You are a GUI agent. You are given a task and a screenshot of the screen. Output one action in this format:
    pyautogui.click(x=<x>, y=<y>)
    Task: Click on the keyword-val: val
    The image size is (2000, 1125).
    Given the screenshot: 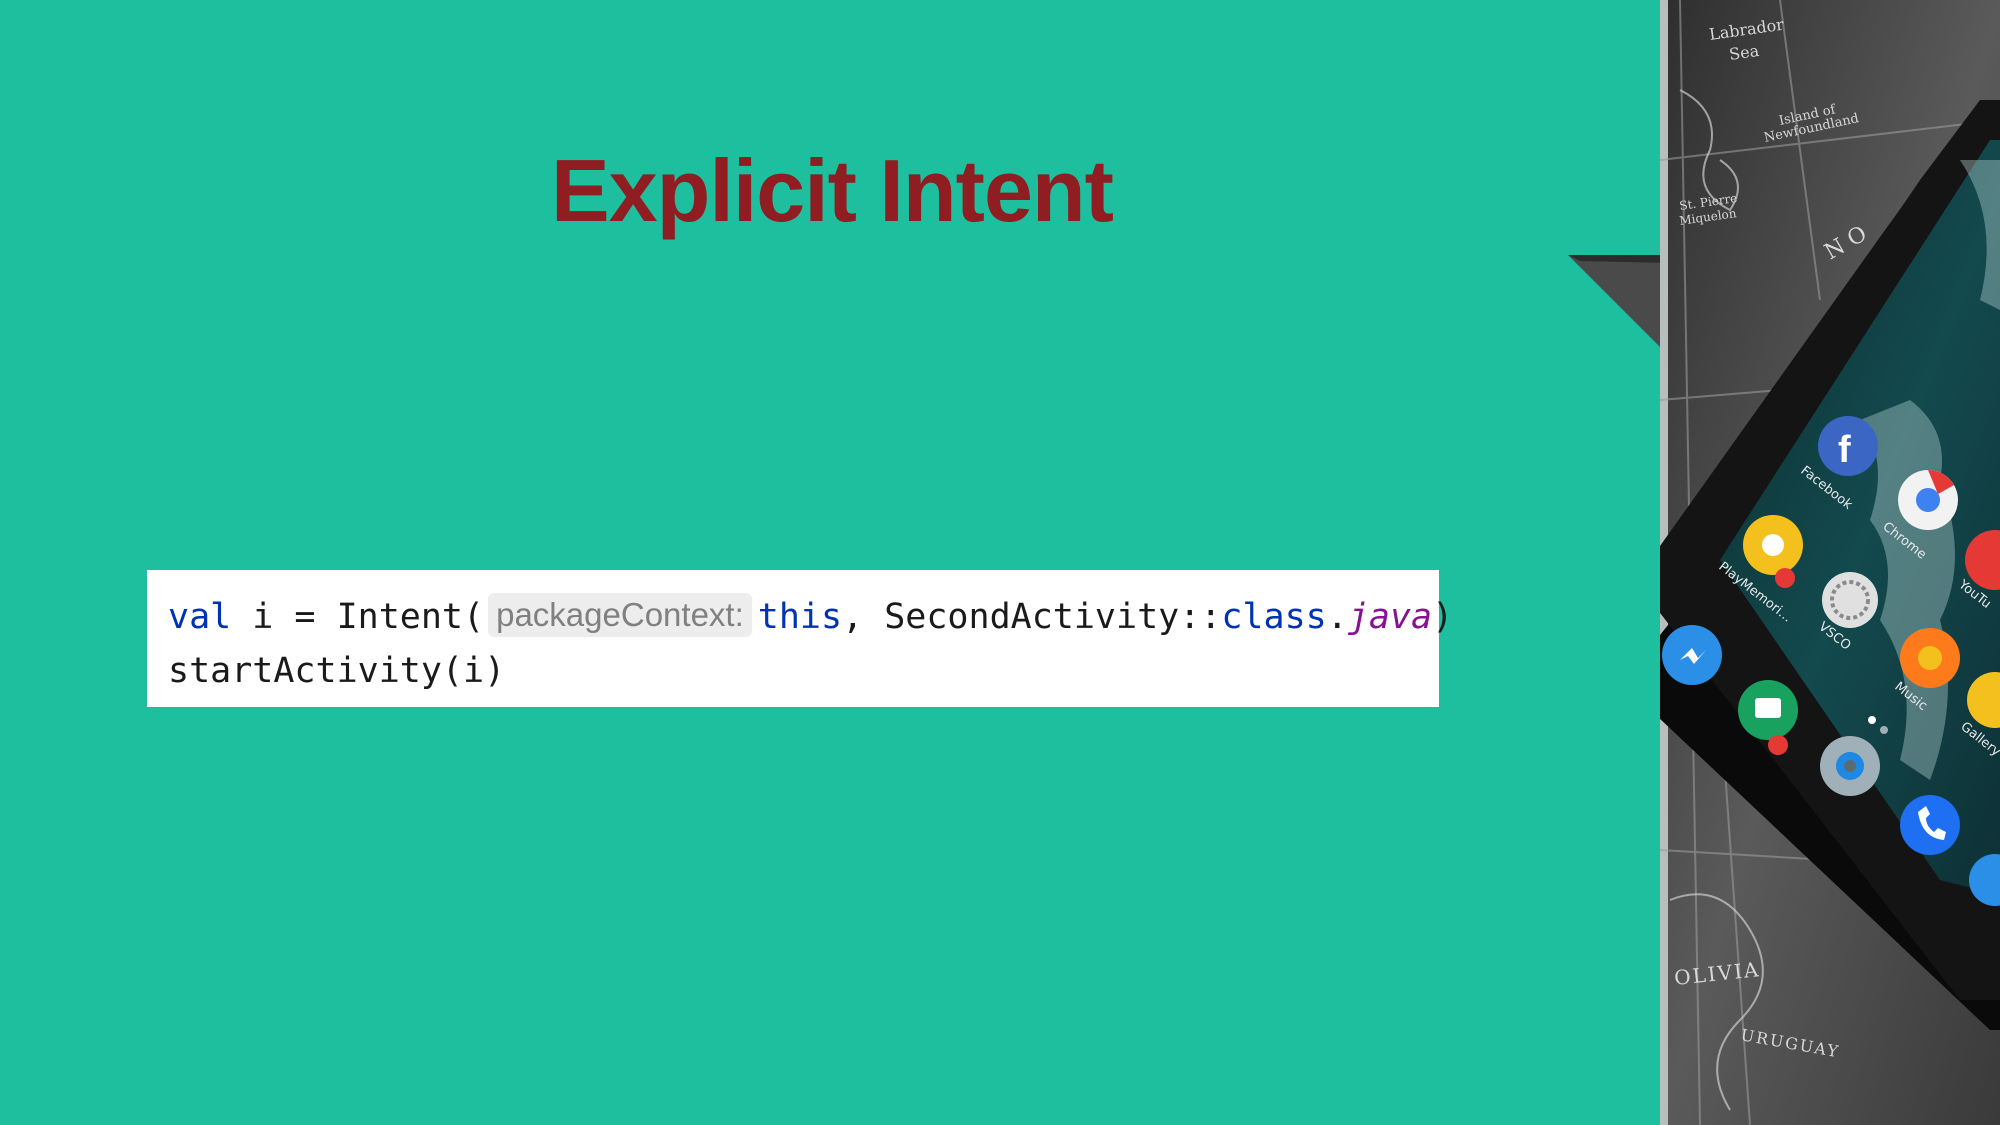 What is the action you would take?
    pyautogui.click(x=200, y=617)
    